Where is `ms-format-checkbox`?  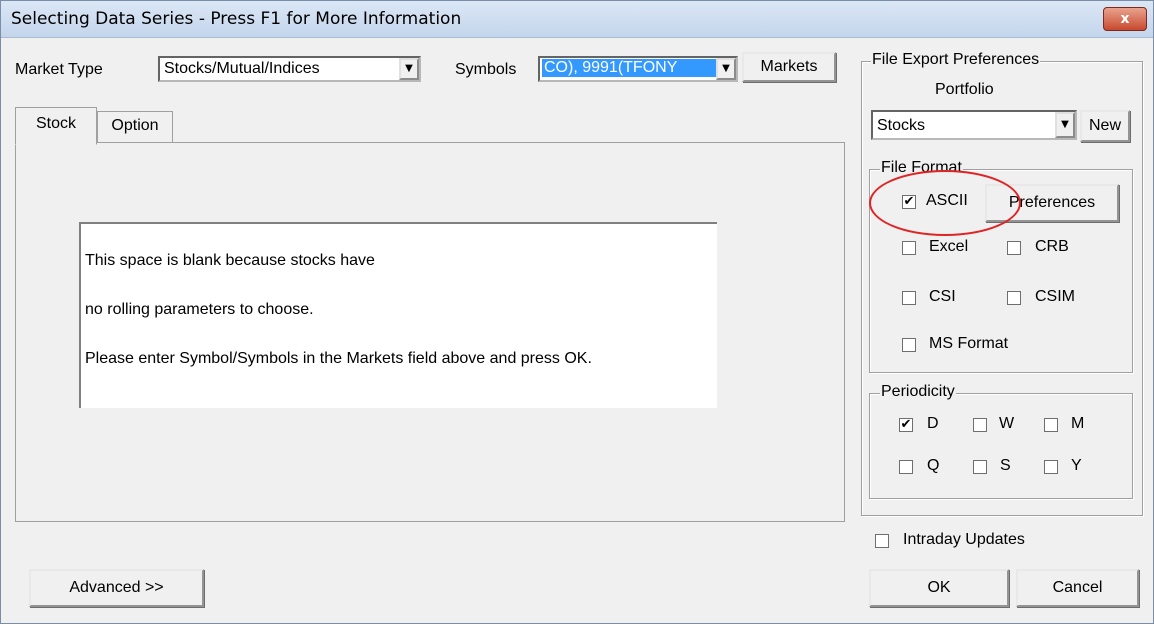
ms-format-checkbox is located at coordinates (909, 345).